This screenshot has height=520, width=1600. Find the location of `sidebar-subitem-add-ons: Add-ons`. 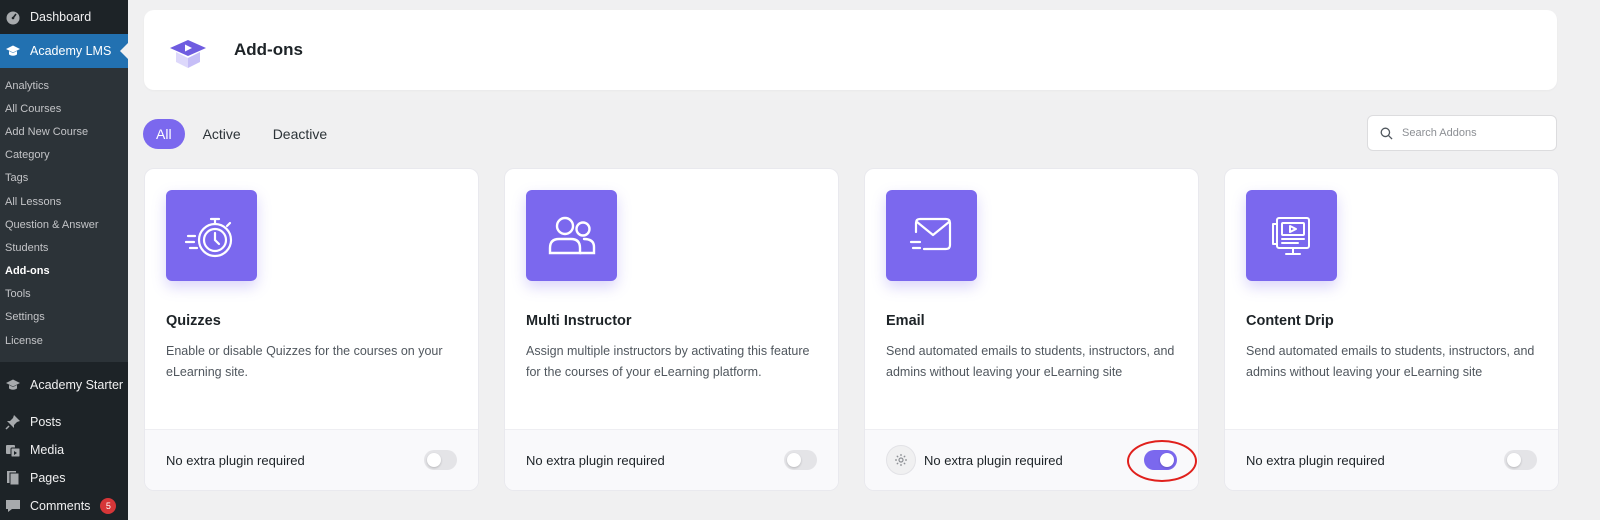

sidebar-subitem-add-ons: Add-ons is located at coordinates (64, 271).